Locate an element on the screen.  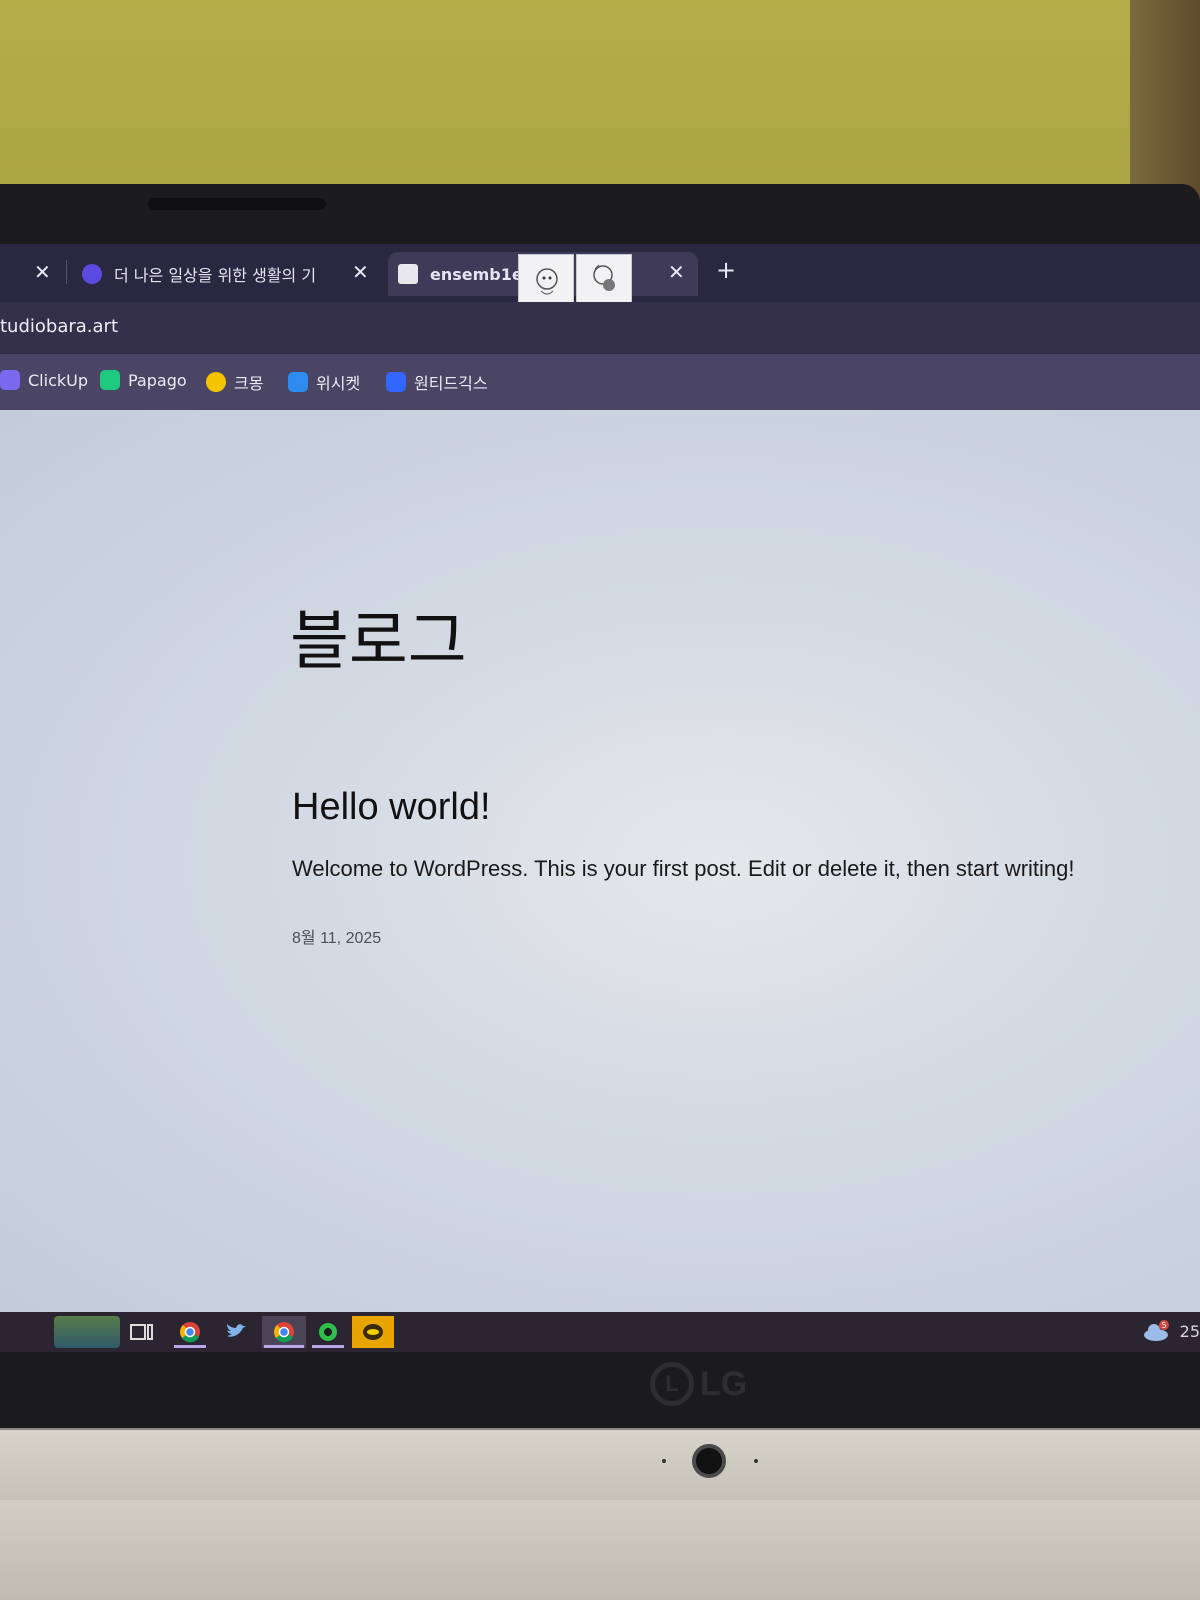
clickup-icon is located at coordinates (10, 380).